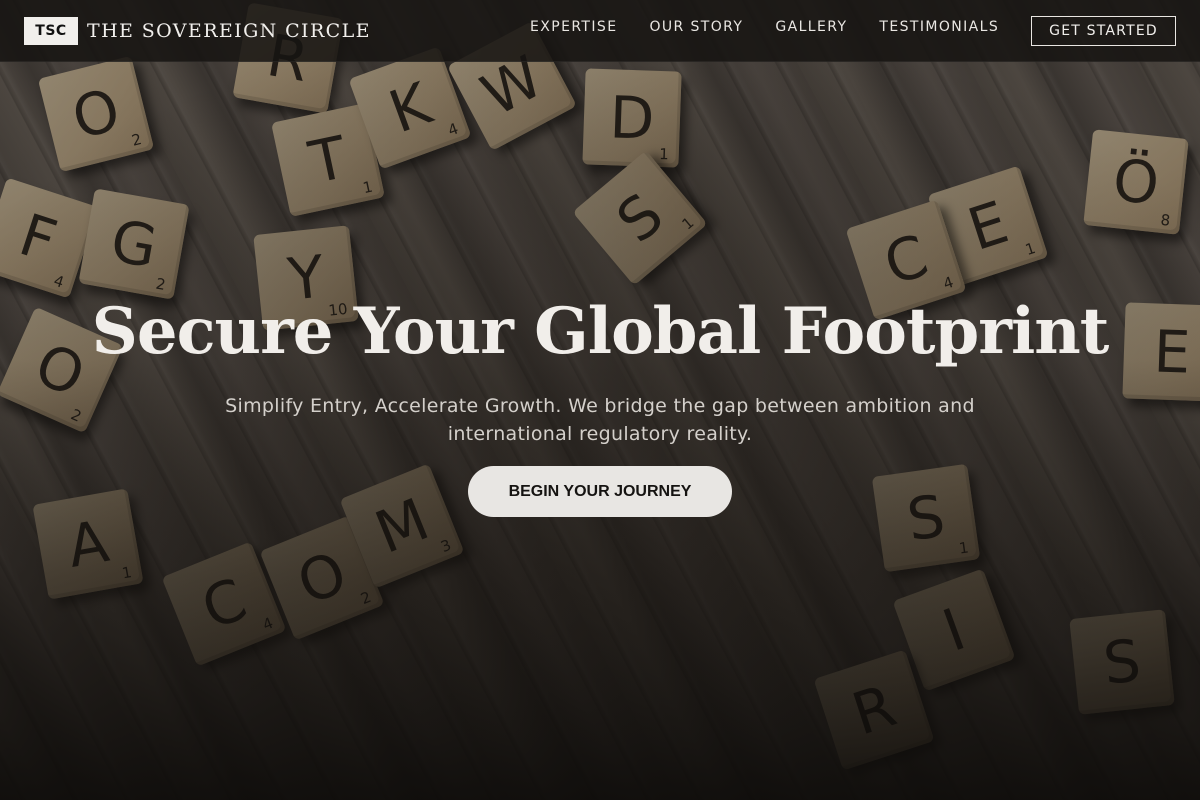 The width and height of the screenshot is (1200, 800). Describe the element at coordinates (600, 331) in the screenshot. I see `hero-title: Secure Your Global Footprint` at that location.